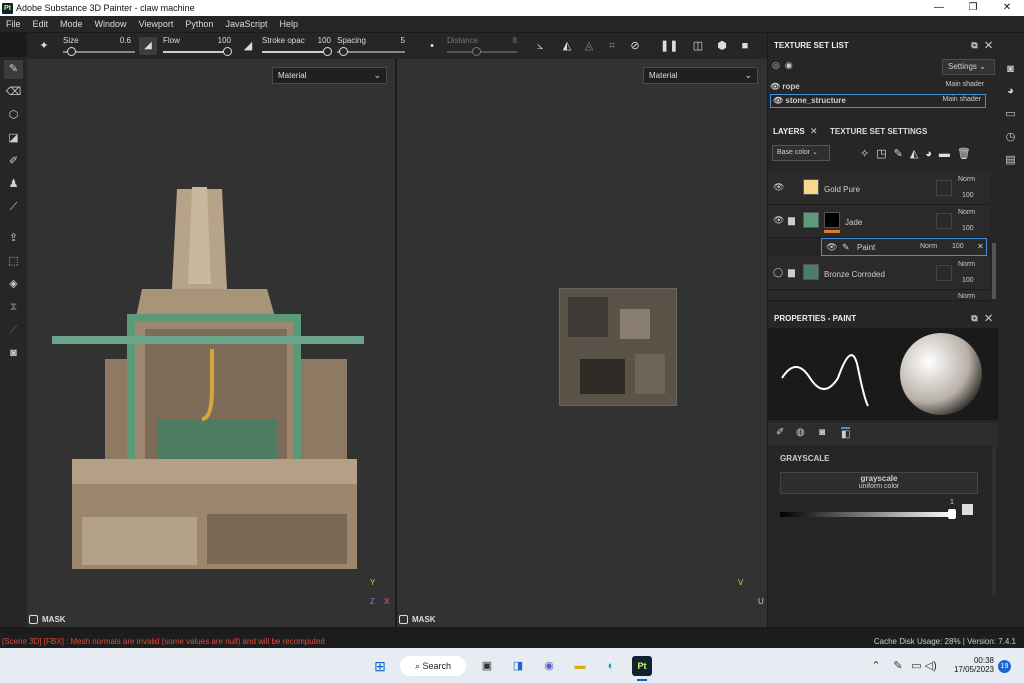  What do you see at coordinates (248, 46) in the screenshot?
I see `pressure-flow-icon: ◢` at bounding box center [248, 46].